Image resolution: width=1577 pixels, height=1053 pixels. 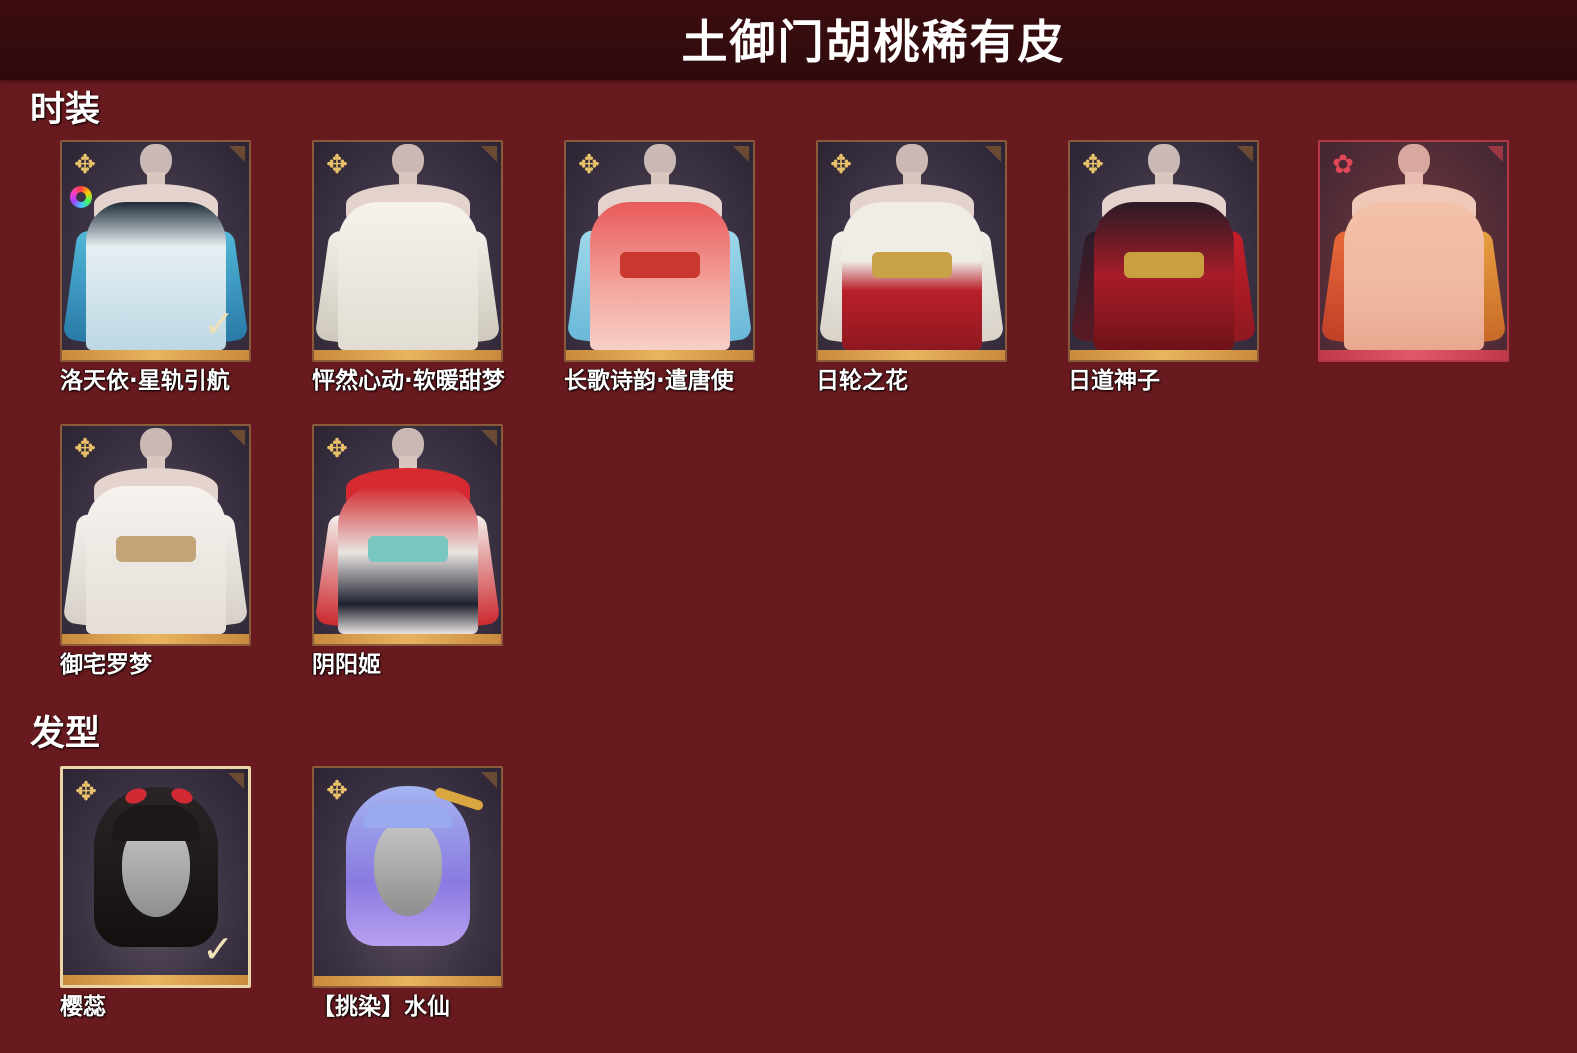 I want to click on outfit-card: ✿, so click(x=1413, y=251).